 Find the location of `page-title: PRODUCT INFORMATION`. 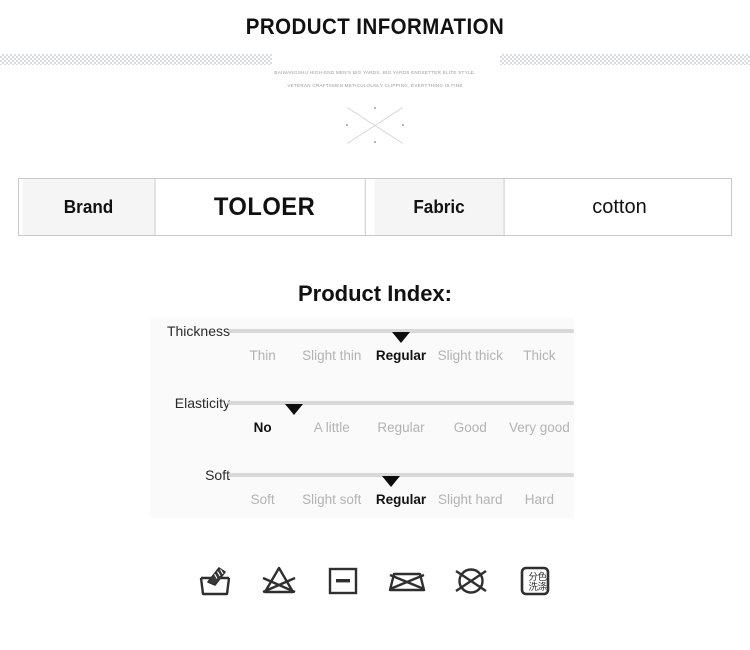

page-title: PRODUCT INFORMATION is located at coordinates (375, 26).